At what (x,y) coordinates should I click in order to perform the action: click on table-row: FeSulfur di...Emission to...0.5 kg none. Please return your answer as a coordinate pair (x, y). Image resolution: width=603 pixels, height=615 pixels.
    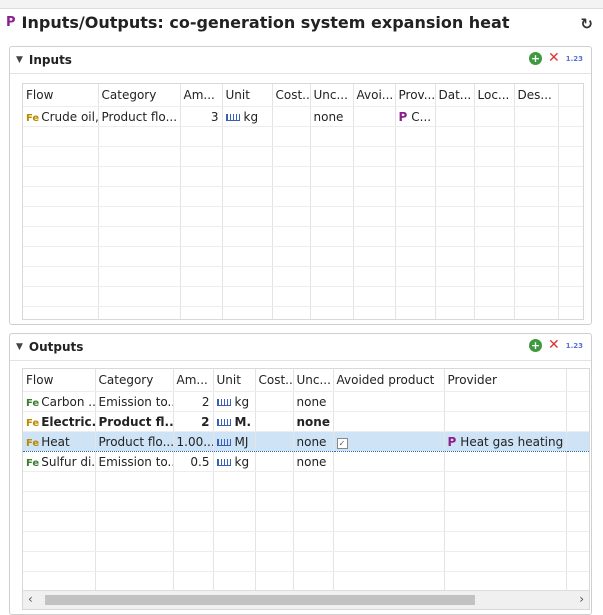
    Looking at the image, I should click on (306, 461).